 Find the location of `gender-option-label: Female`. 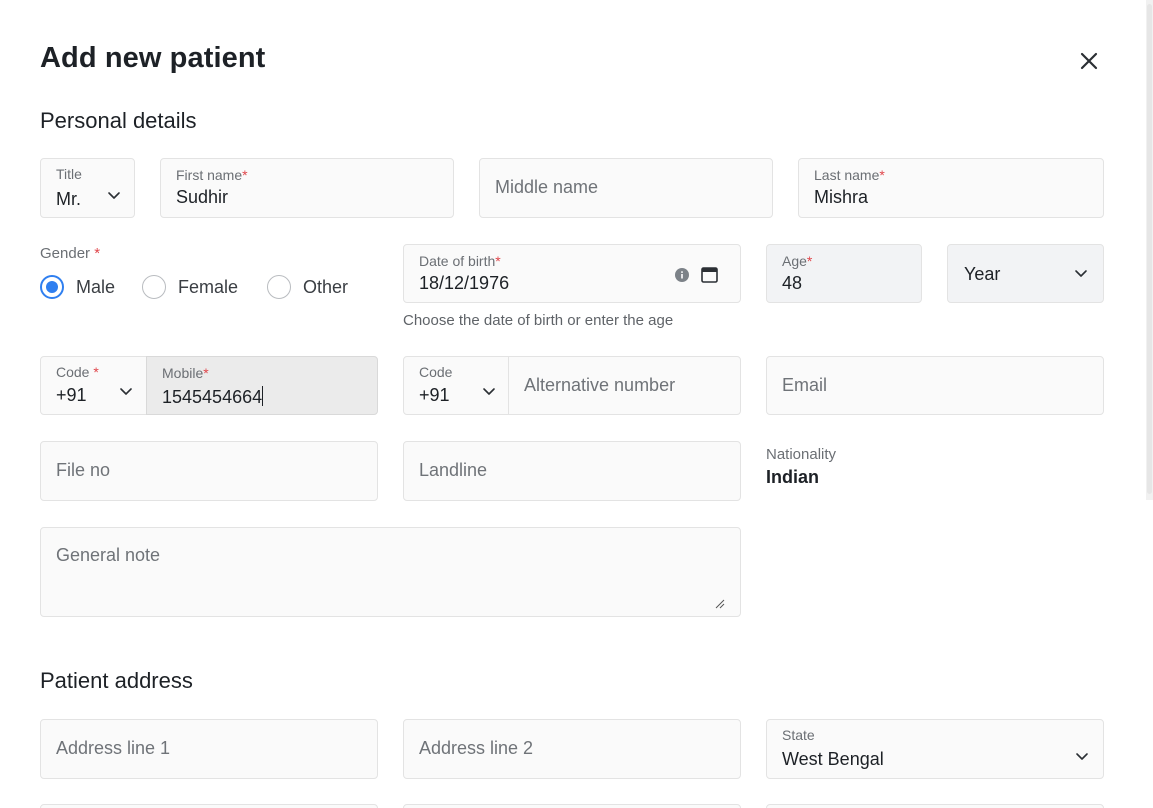

gender-option-label: Female is located at coordinates (208, 286).